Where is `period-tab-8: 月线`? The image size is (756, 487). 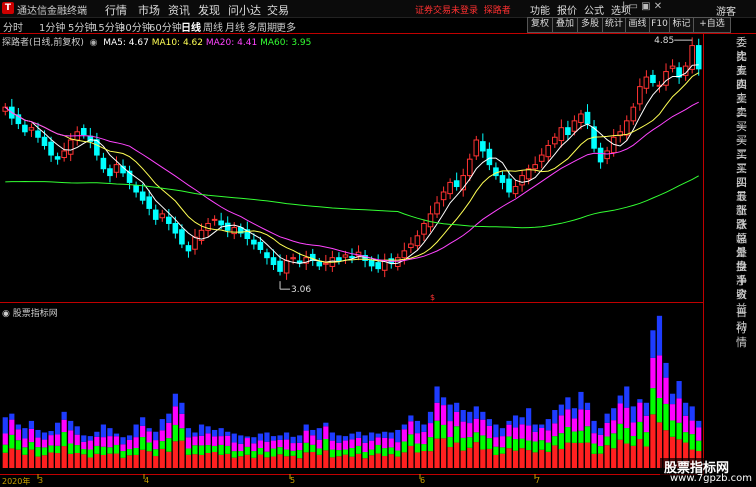
period-tab-8: 月线 is located at coordinates (235, 26).